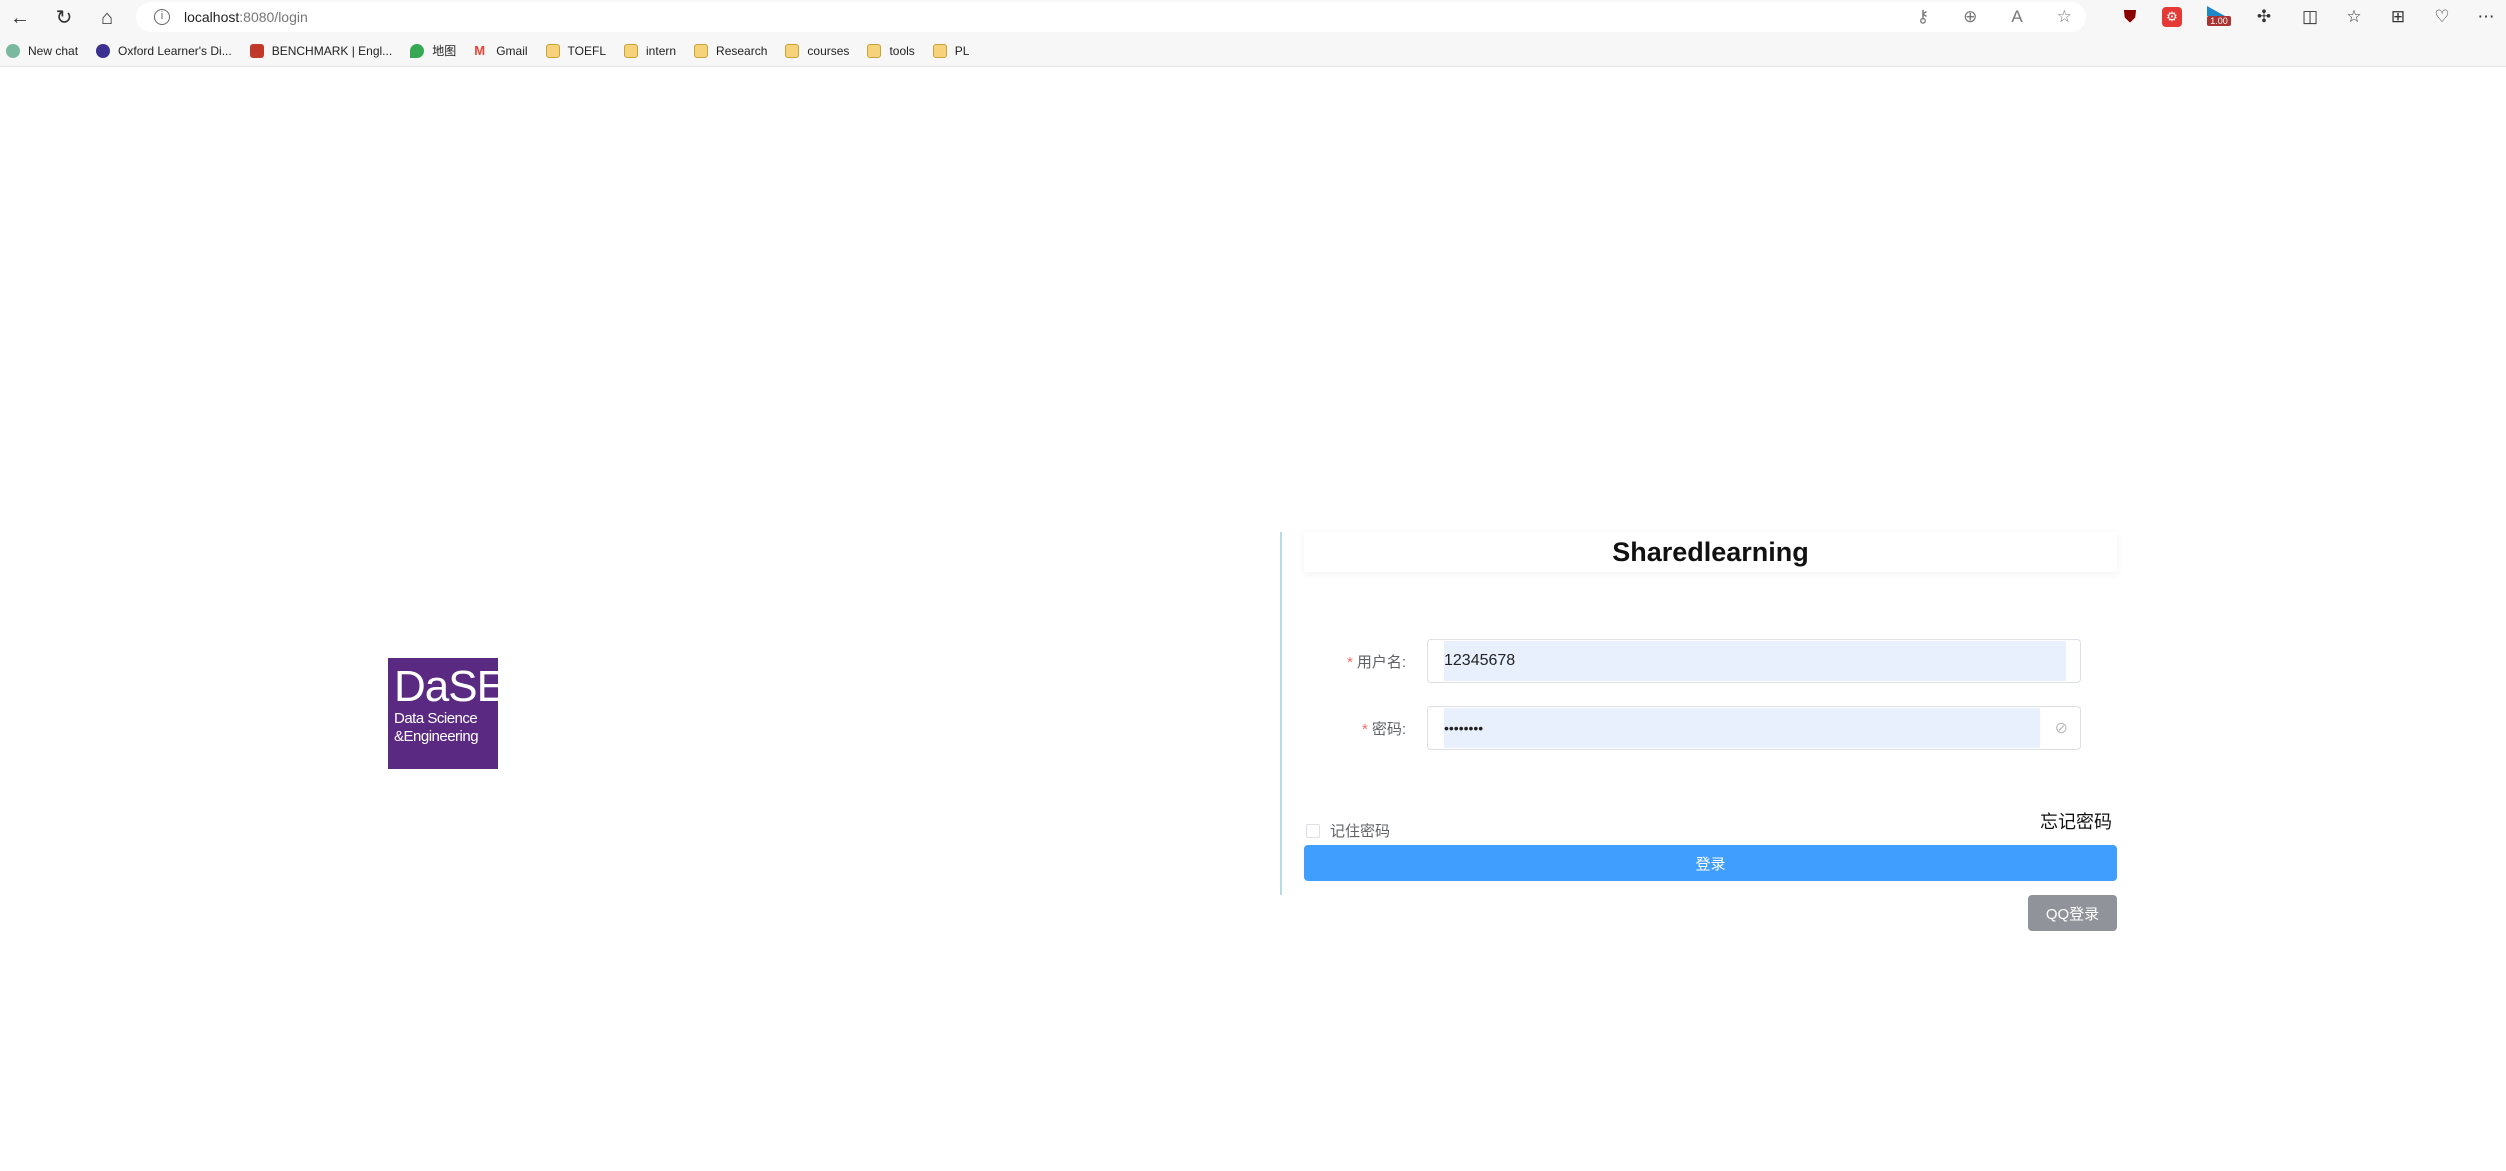 Image resolution: width=2506 pixels, height=1171 pixels. What do you see at coordinates (1313, 830) in the screenshot?
I see `checkbox-box` at bounding box center [1313, 830].